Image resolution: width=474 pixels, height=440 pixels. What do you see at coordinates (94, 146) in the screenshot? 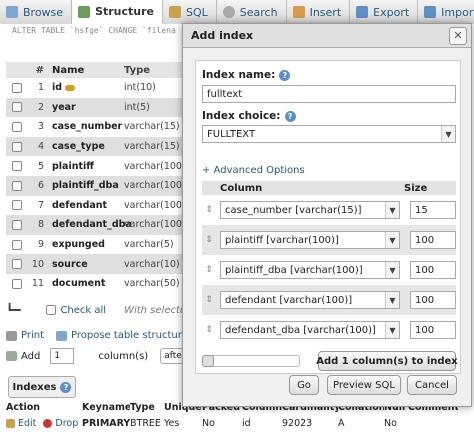
I see `table-row: 4 case_type varchar(15)` at bounding box center [94, 146].